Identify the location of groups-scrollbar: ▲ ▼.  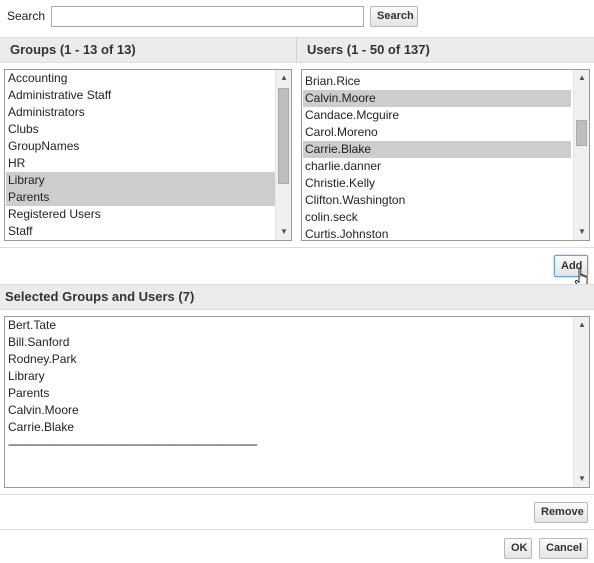
(283, 155).